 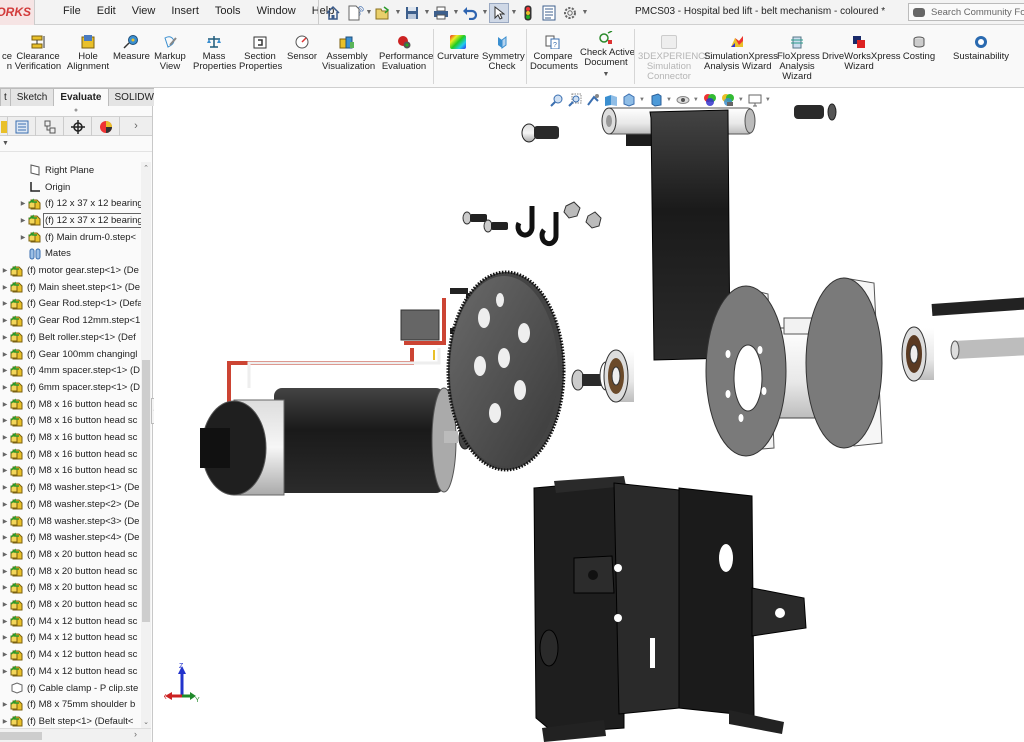 I want to click on check-active-document-button: Check Active Document ▼, so click(x=607, y=55).